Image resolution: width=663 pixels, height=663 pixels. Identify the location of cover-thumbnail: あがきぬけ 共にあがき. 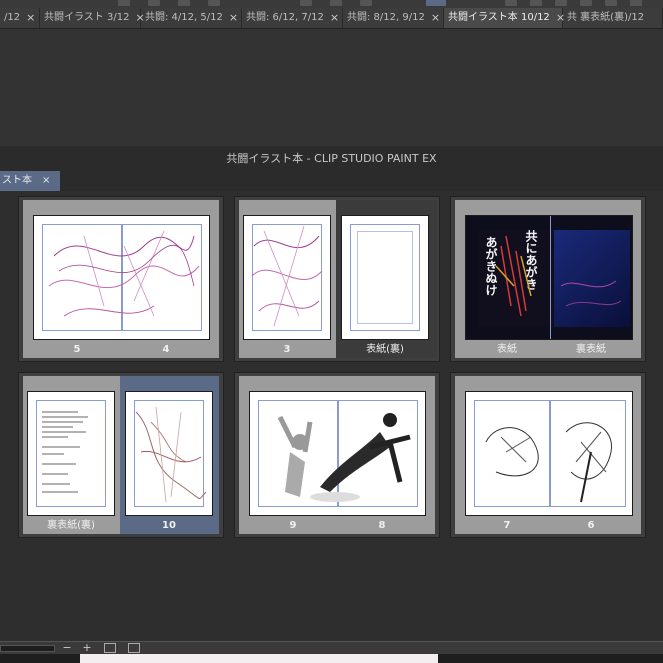
(549, 277).